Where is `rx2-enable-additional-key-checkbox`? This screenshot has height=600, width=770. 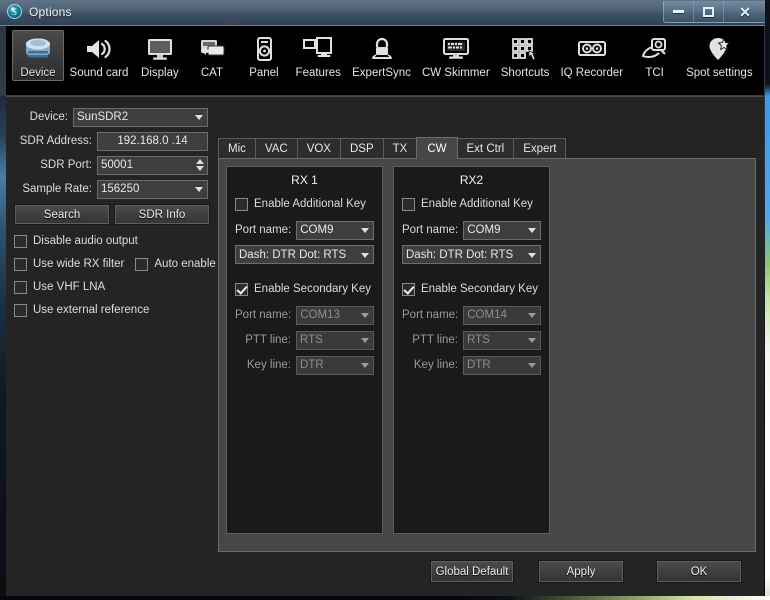
rx2-enable-additional-key-checkbox is located at coordinates (408, 204).